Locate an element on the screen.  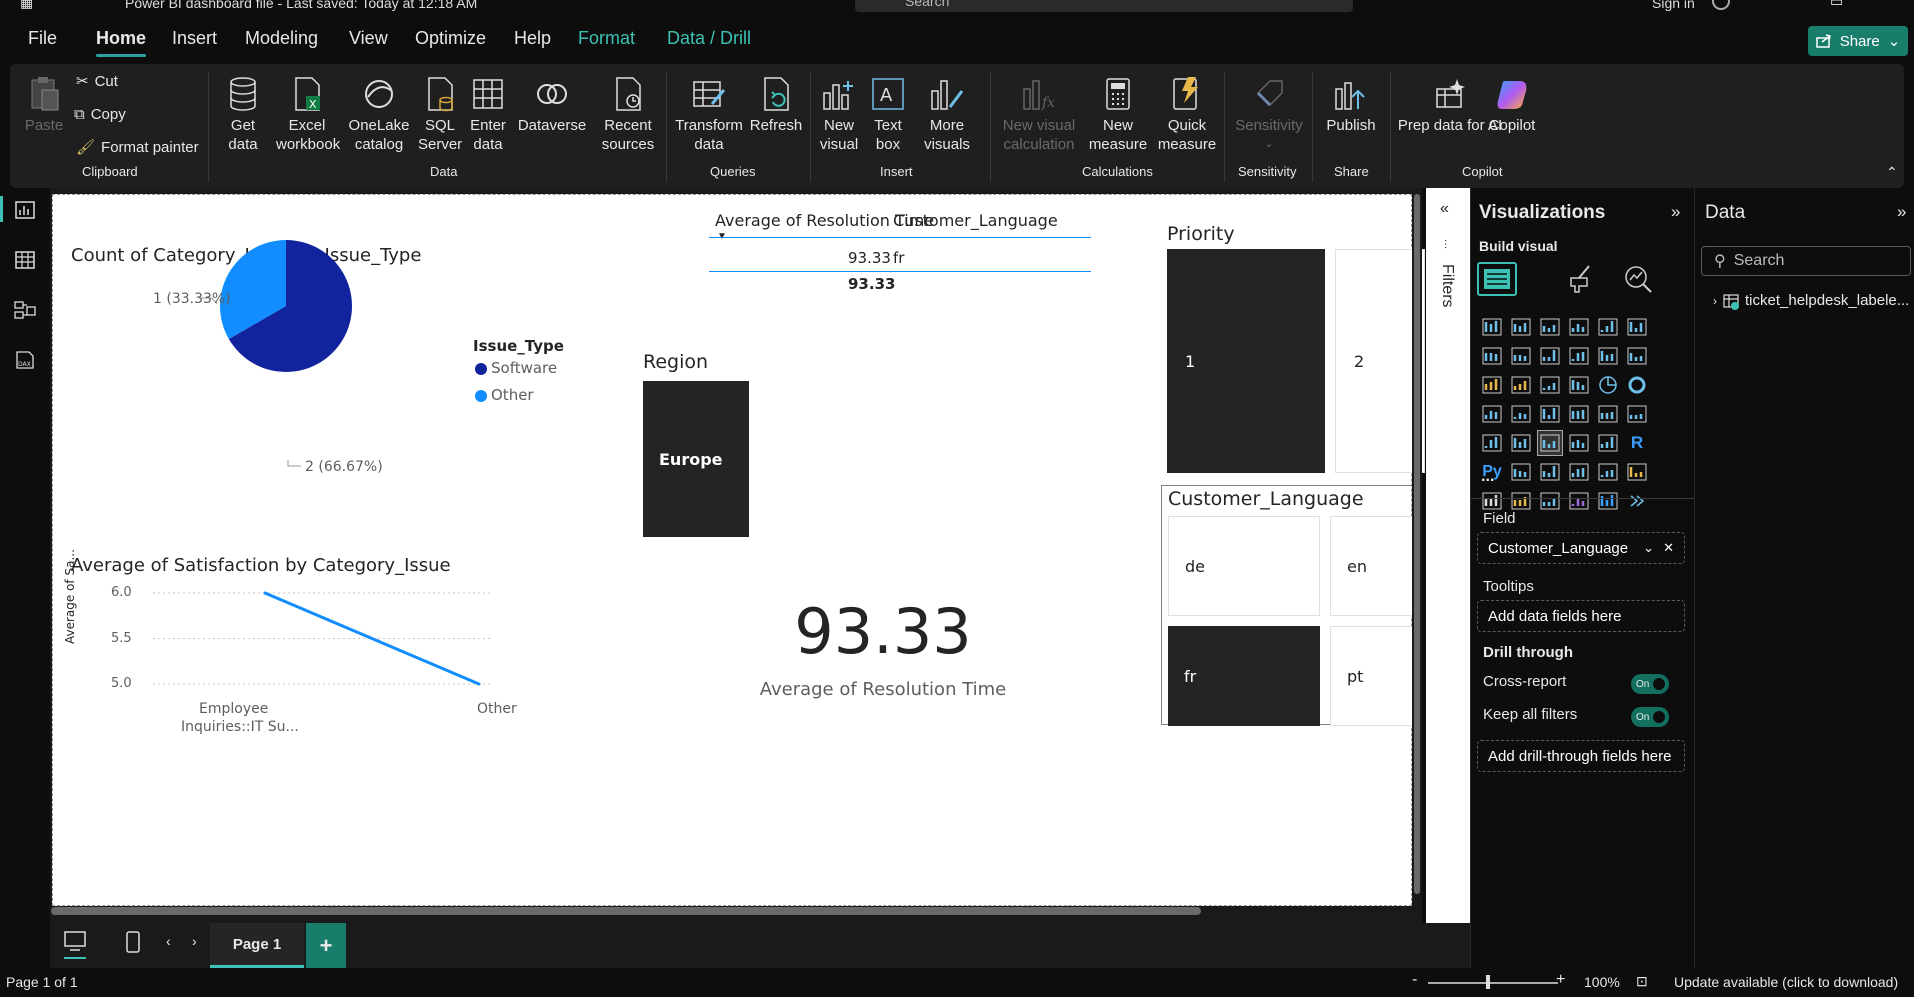
zoom-slider-handle is located at coordinates (1488, 982).